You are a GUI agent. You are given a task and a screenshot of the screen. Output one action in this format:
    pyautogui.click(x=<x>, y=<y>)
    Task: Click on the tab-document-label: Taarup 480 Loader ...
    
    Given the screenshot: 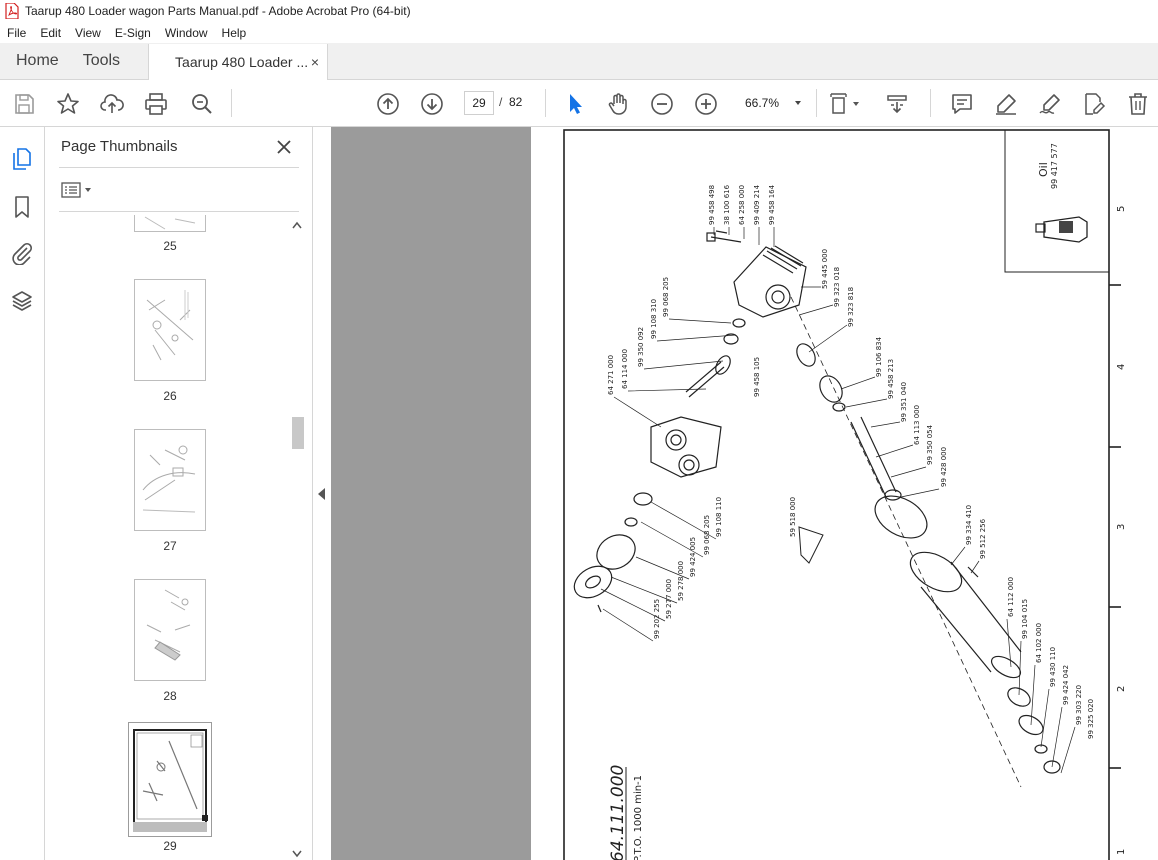 What is the action you would take?
    pyautogui.click(x=242, y=62)
    